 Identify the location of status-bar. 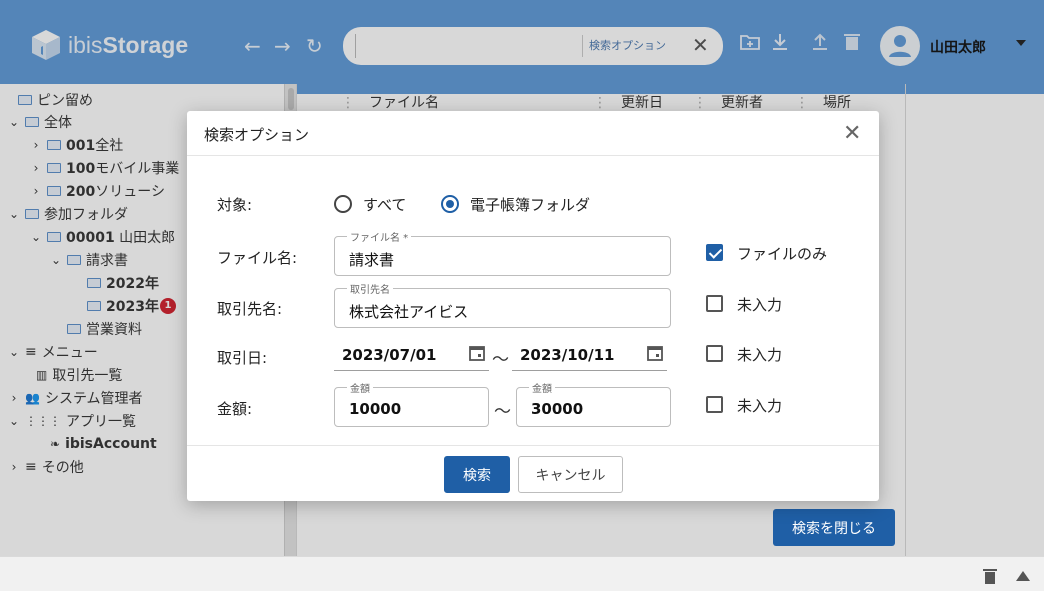
(522, 573).